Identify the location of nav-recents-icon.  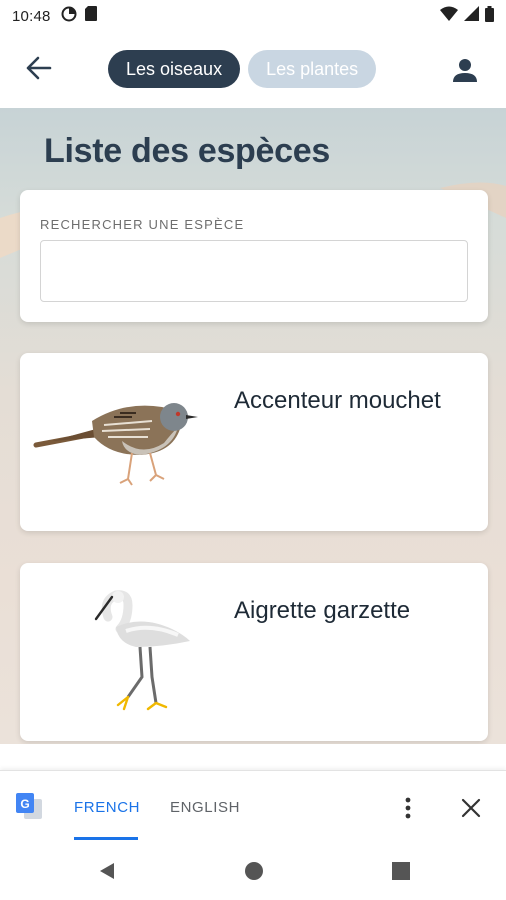
(401, 874).